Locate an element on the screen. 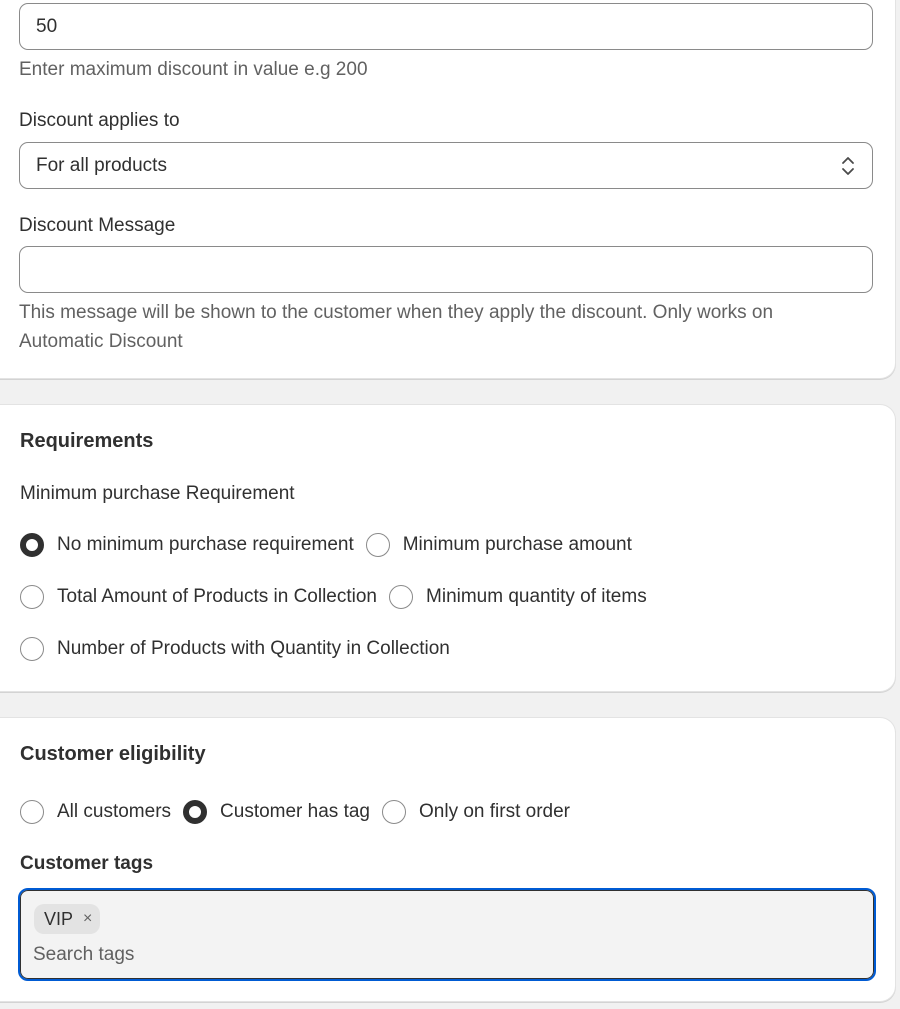  radio-option-minimum-quantity: Minimum quantity of items is located at coordinates (518, 597).